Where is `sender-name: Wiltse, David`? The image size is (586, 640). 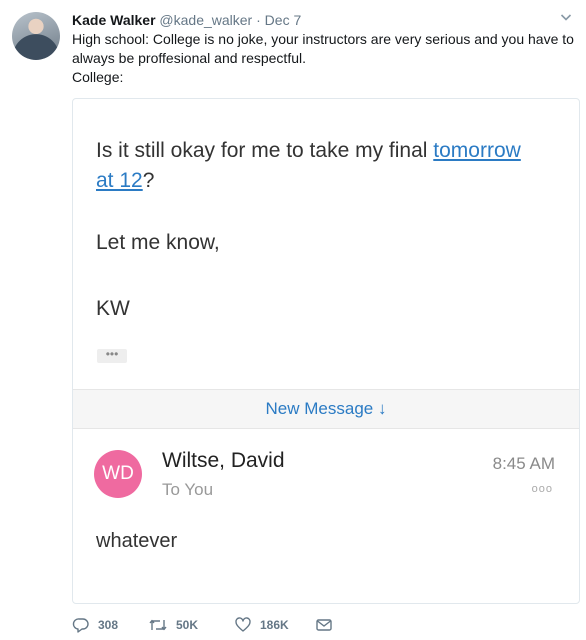 sender-name: Wiltse, David is located at coordinates (223, 460).